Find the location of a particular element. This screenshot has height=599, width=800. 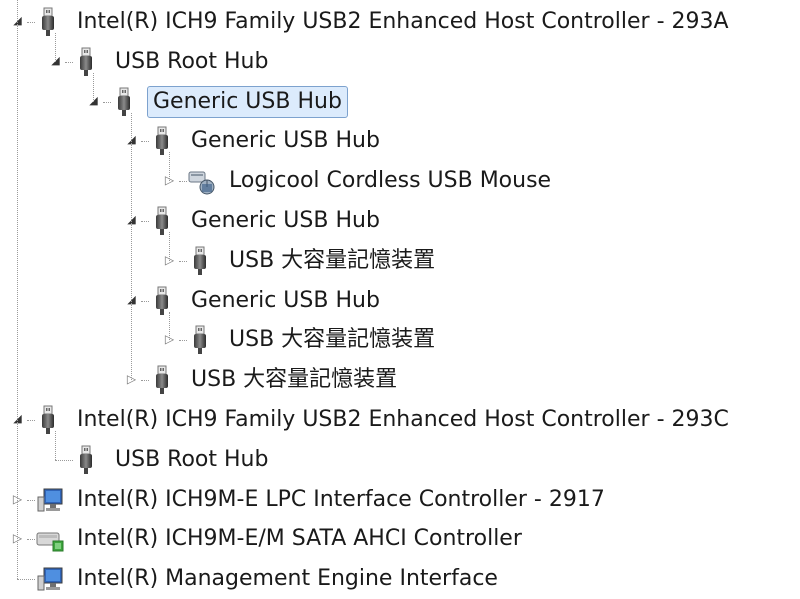

tree-item: ◢ USB Root Hub is located at coordinates (400, 62).